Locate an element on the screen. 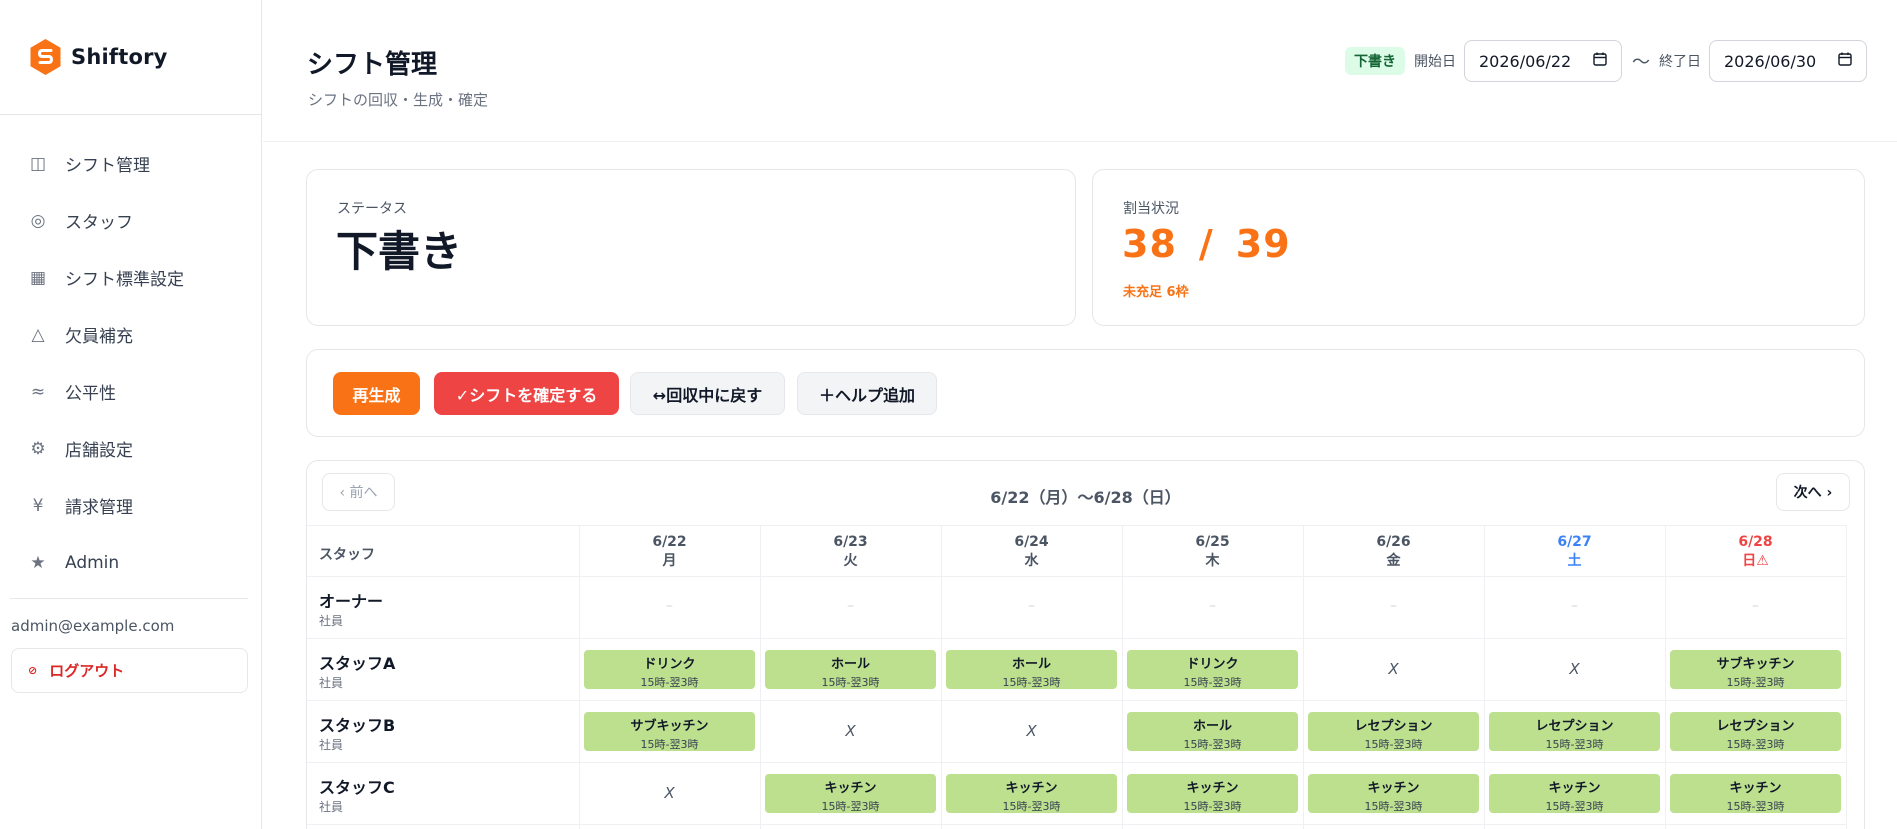 The image size is (1897, 829). columns-icon: ◫ is located at coordinates (38, 163).